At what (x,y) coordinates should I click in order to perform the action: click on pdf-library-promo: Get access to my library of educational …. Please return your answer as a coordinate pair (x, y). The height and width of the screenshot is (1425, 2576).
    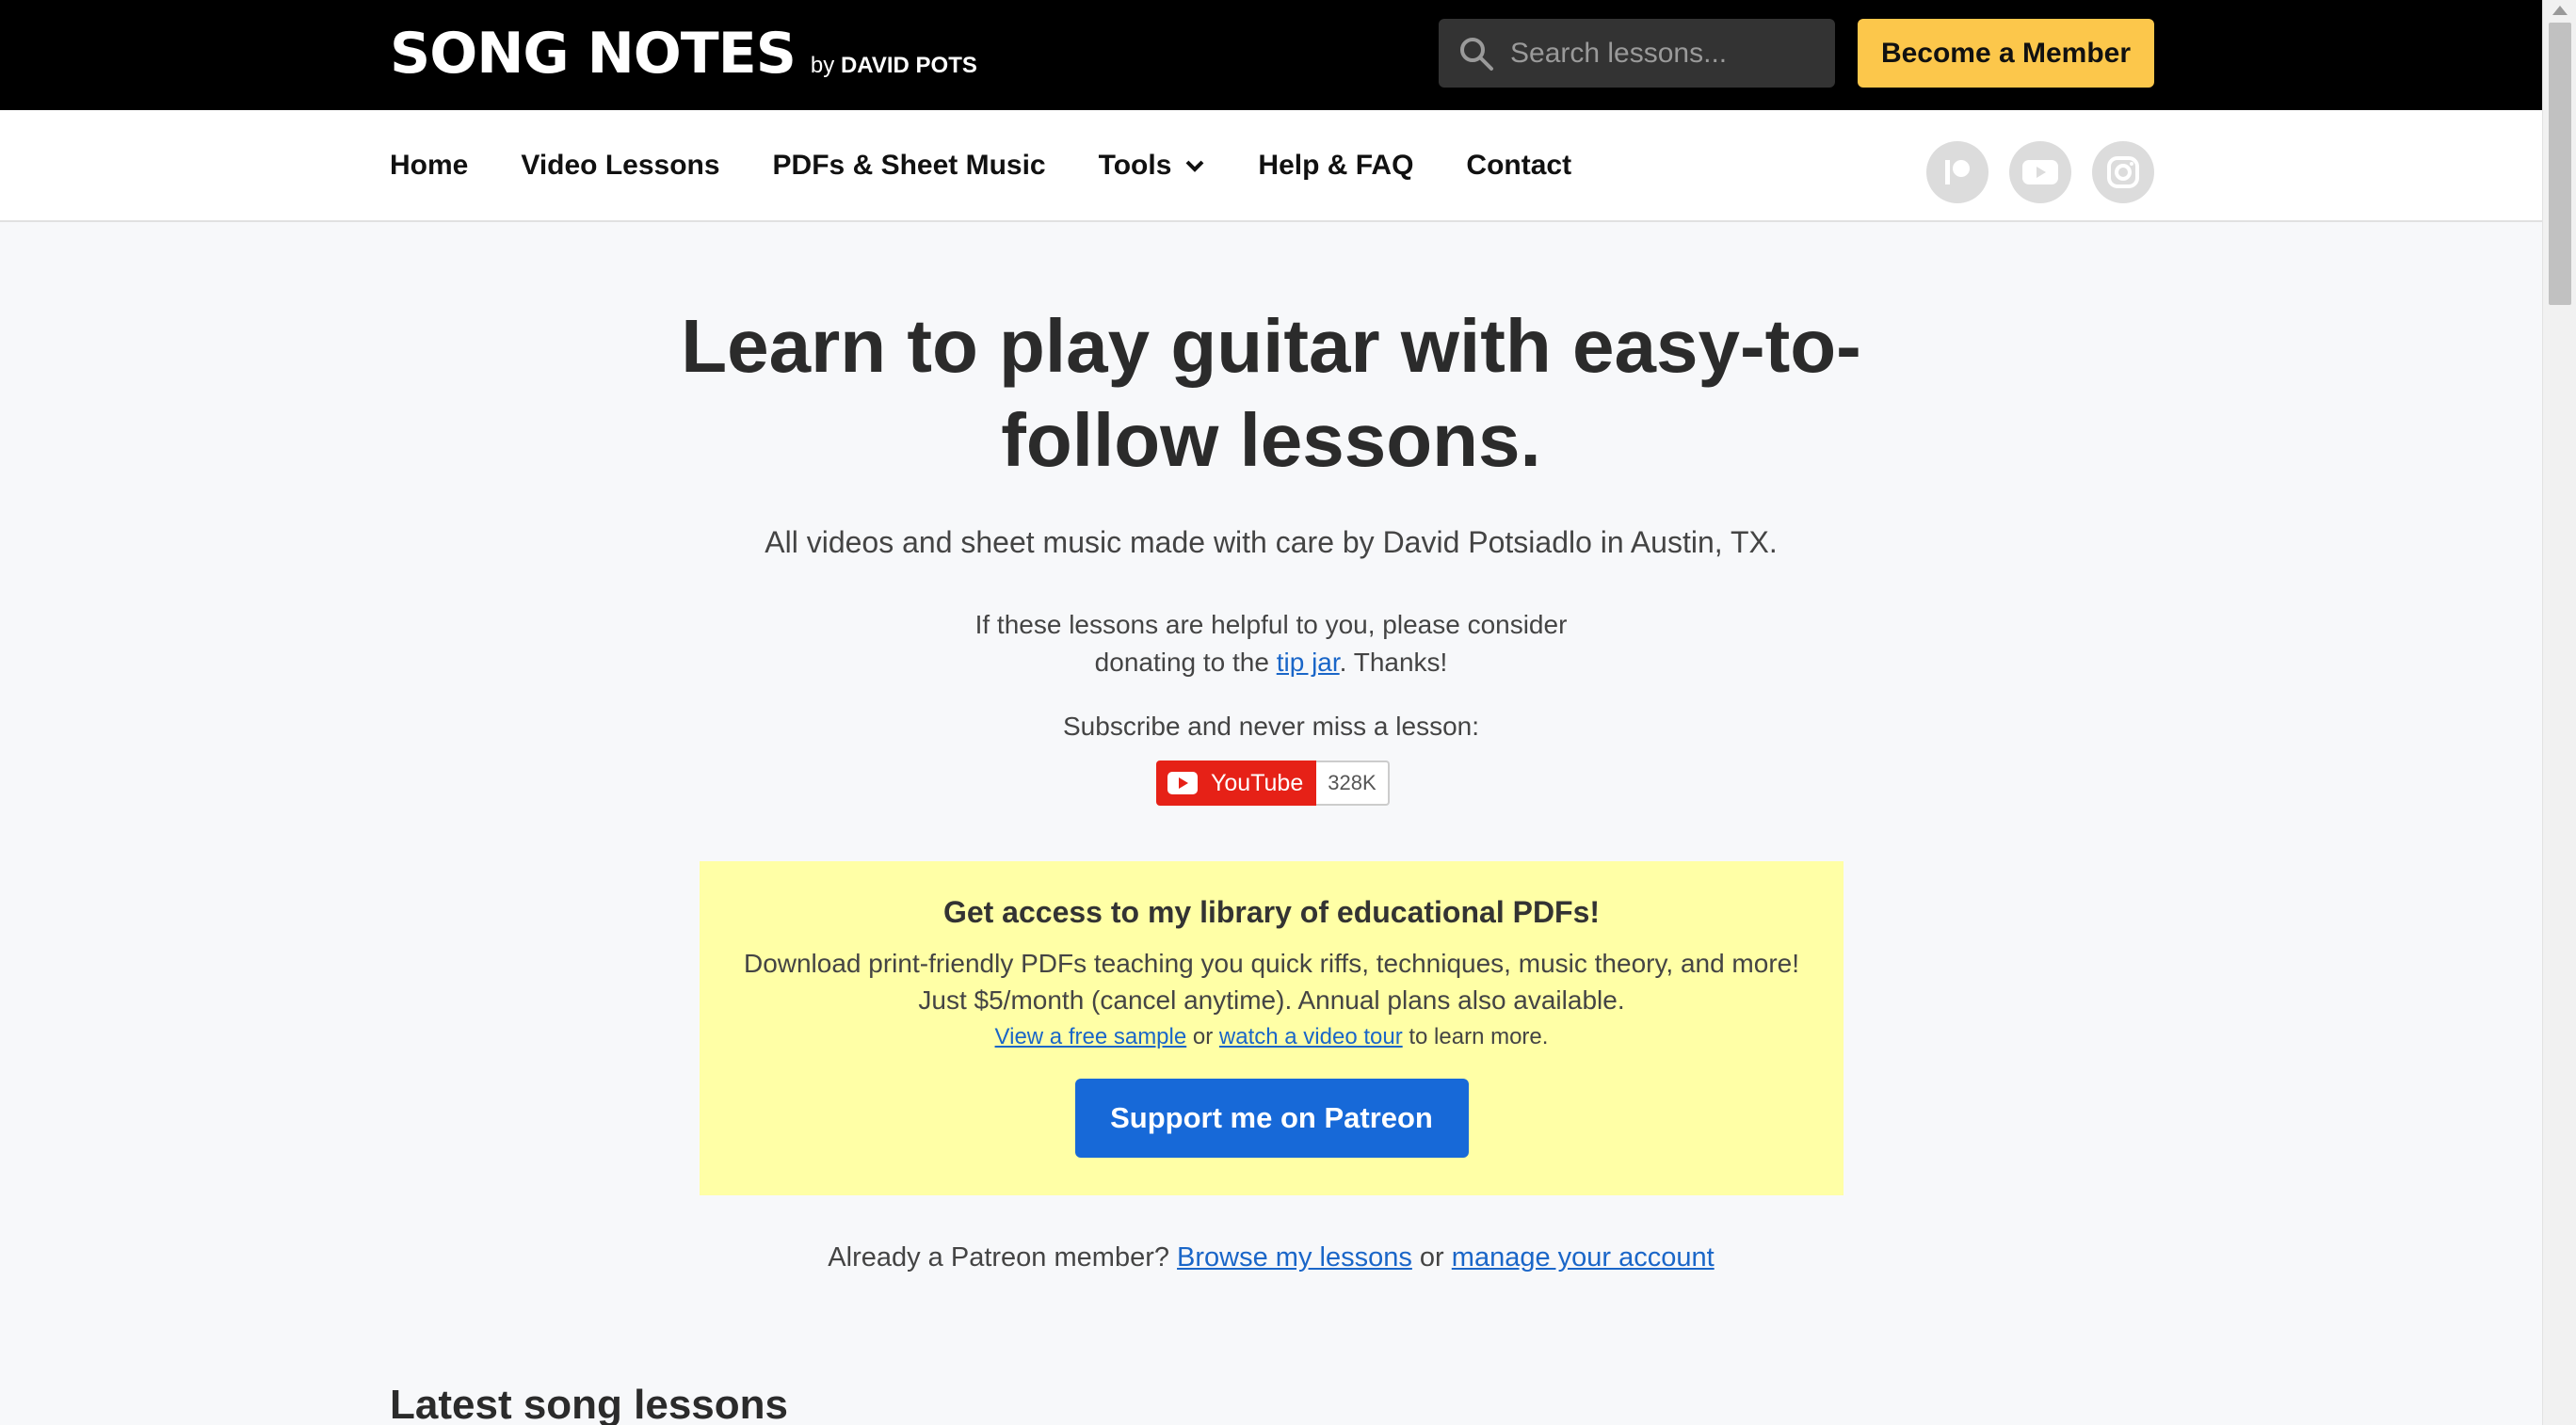
    Looking at the image, I should click on (1271, 1028).